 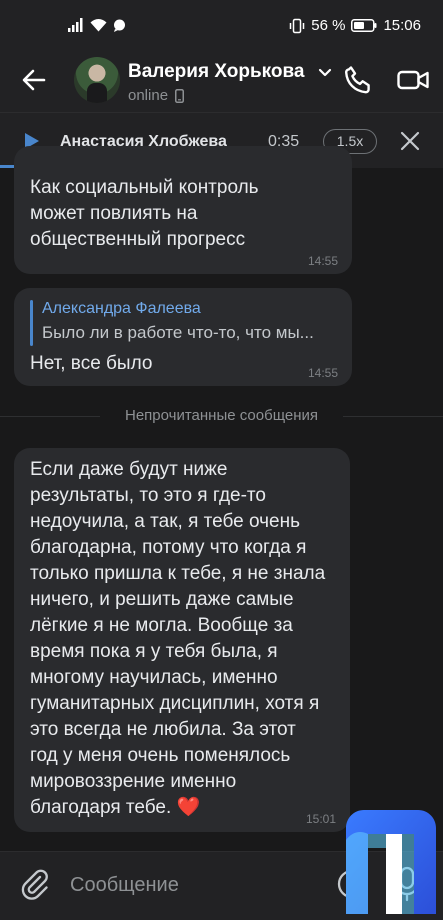 What do you see at coordinates (35, 885) in the screenshot?
I see `attach-icon` at bounding box center [35, 885].